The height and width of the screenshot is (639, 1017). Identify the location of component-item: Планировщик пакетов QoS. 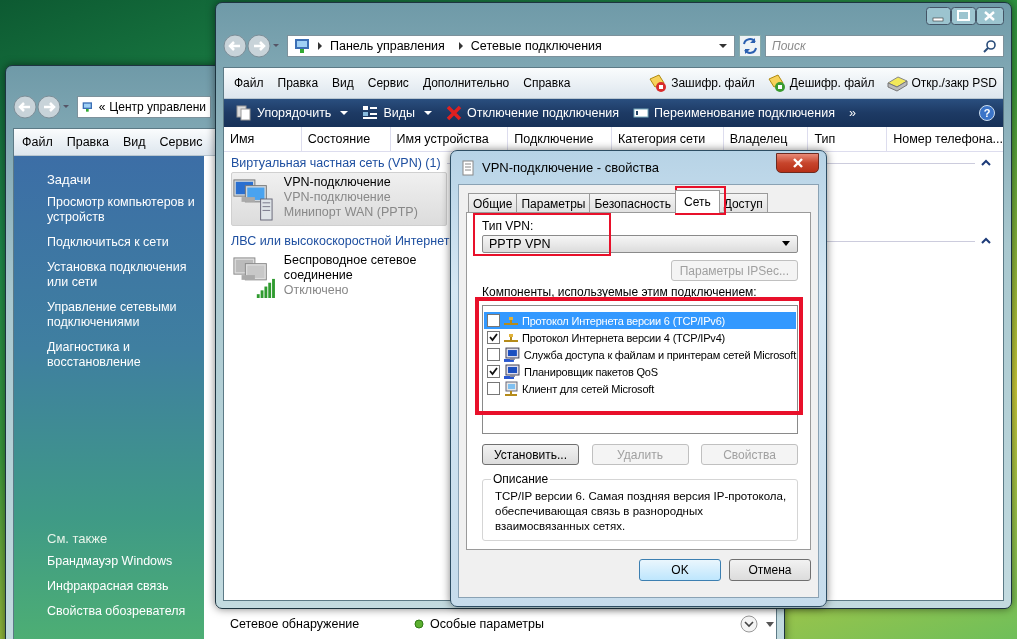
(640, 372).